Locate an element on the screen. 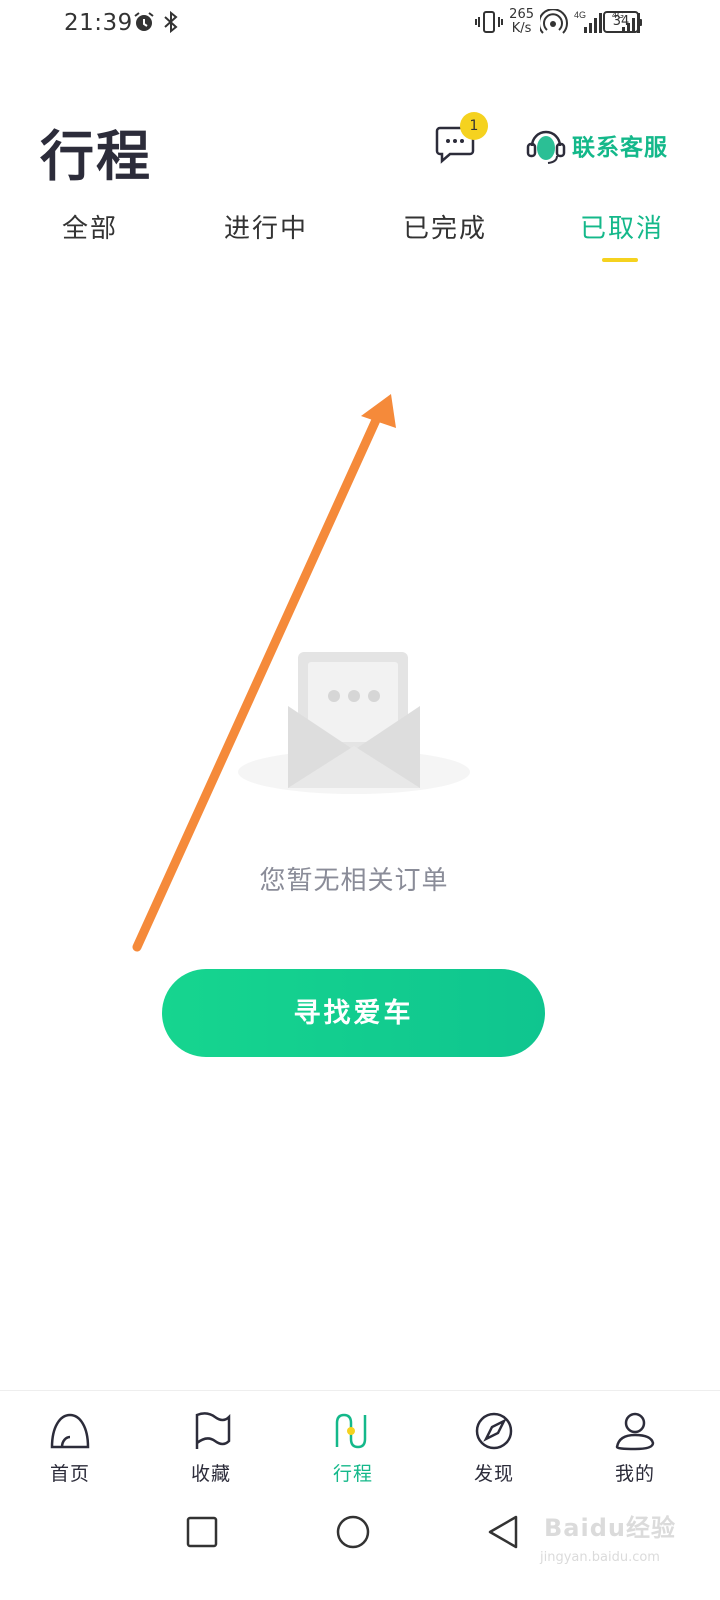 The width and height of the screenshot is (720, 1600). bottom-nav: 首页 收藏 行程 发现 我的 is located at coordinates (360, 1445).